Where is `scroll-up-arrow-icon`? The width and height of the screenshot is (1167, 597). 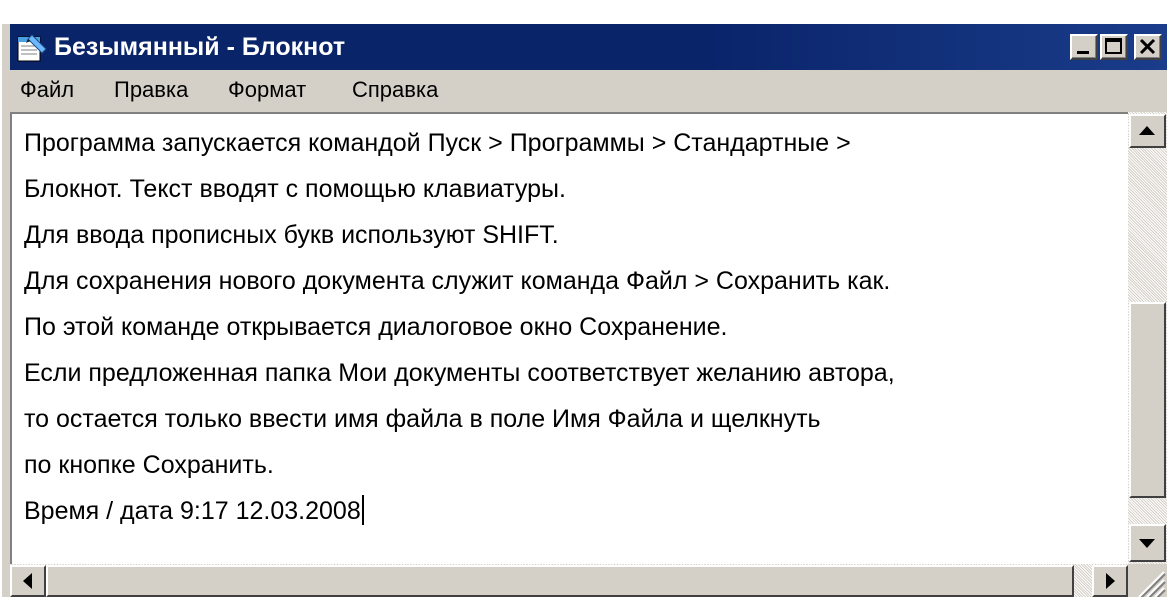
scroll-up-arrow-icon is located at coordinates (1147, 130).